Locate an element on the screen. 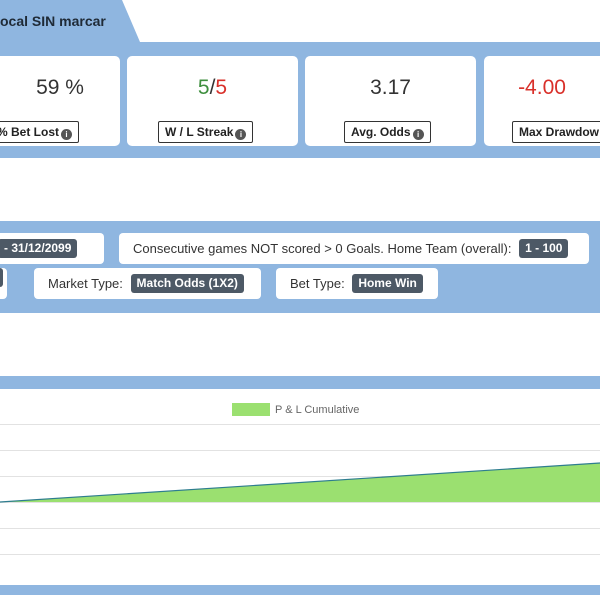 Image resolution: width=600 pixels, height=600 pixels. partial-tag is located at coordinates (1, 277).